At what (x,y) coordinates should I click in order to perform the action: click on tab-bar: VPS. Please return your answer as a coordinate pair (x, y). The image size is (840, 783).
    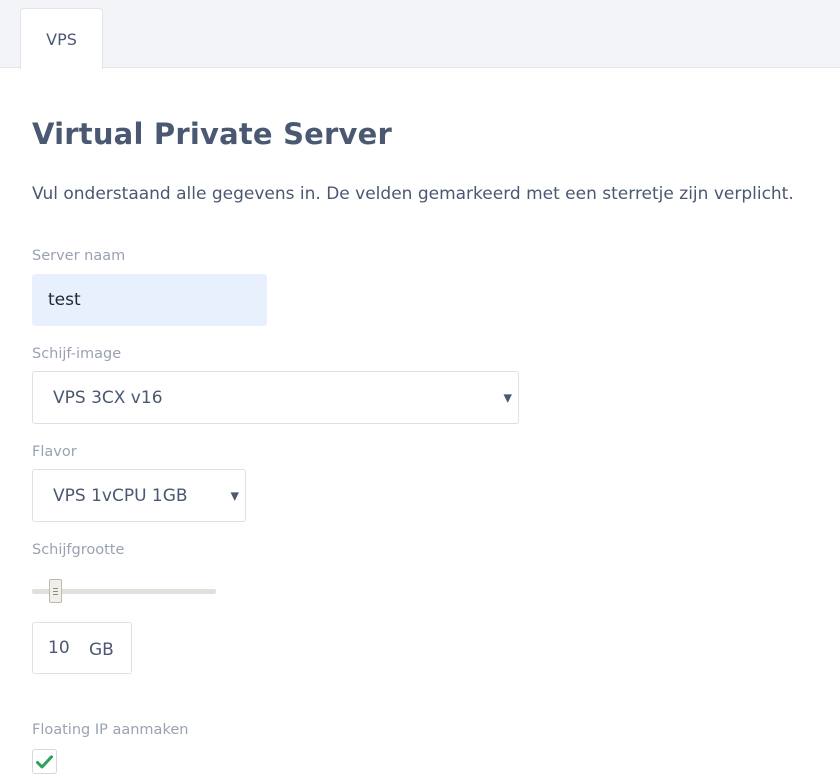
    Looking at the image, I should click on (420, 34).